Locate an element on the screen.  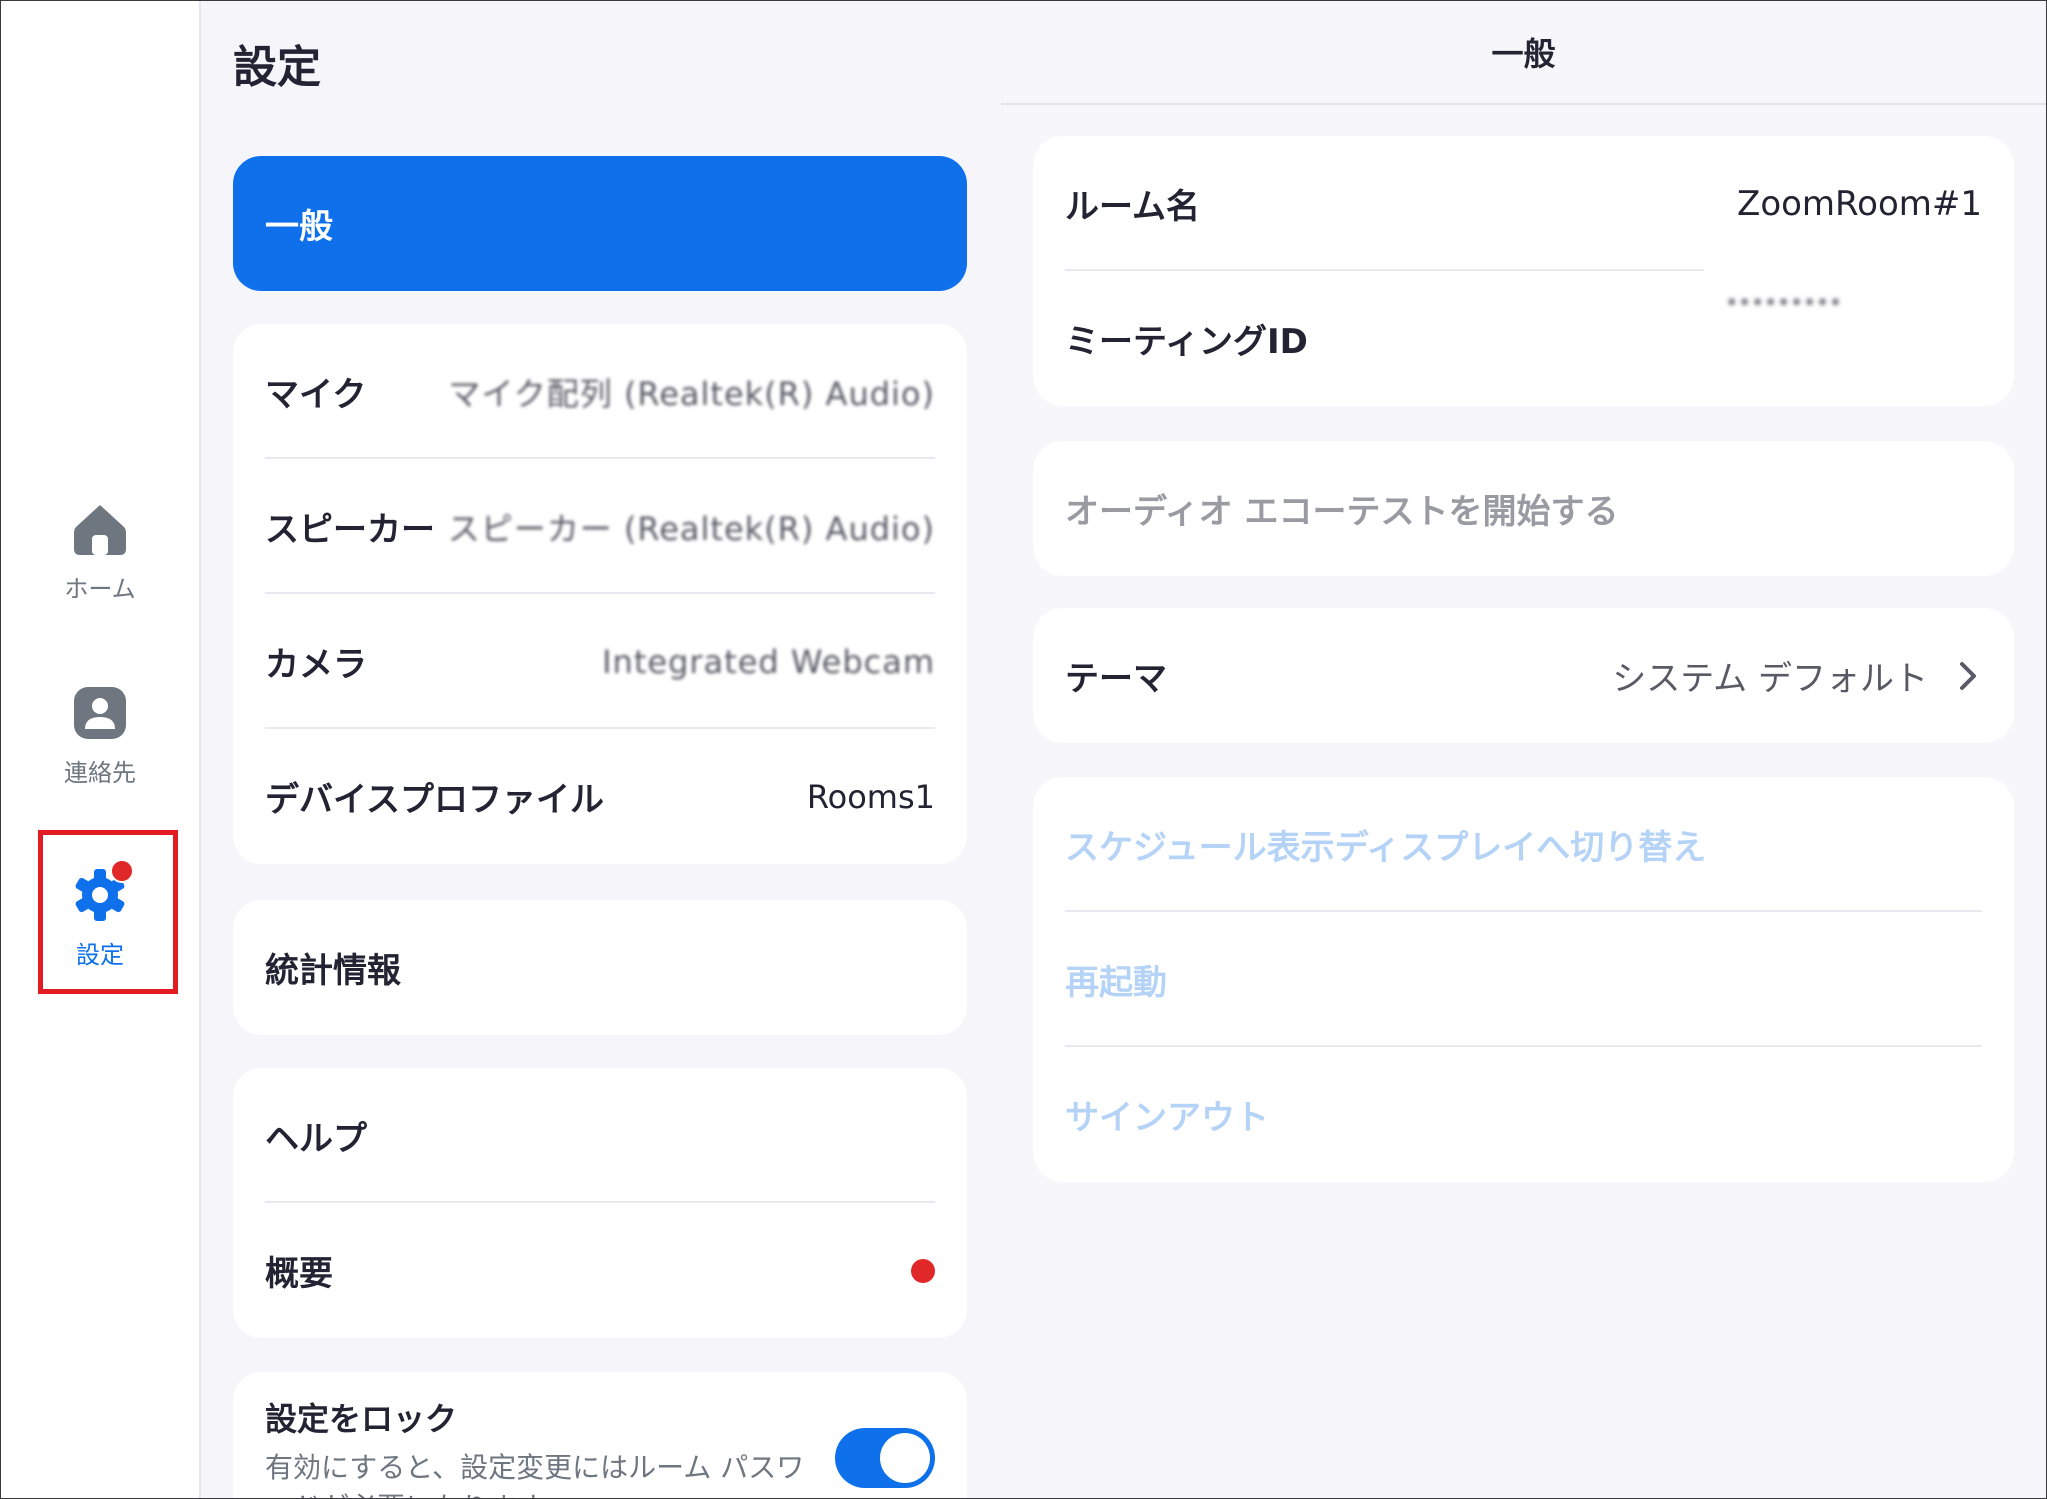
device-row-mic: マイク マイク配列 (Realtek(R) Audio) is located at coordinates (600, 391).